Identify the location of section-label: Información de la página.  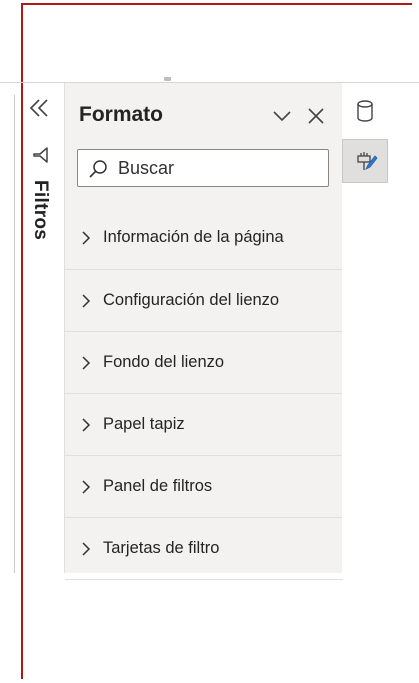
(193, 237).